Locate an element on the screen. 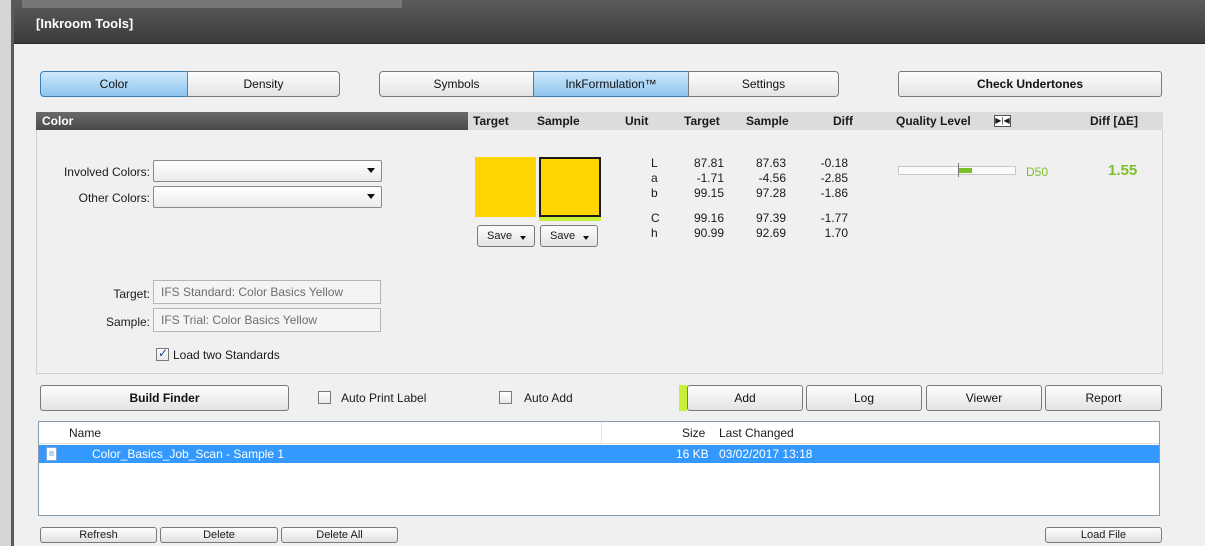  target-C: 99.16 is located at coordinates (708, 218).